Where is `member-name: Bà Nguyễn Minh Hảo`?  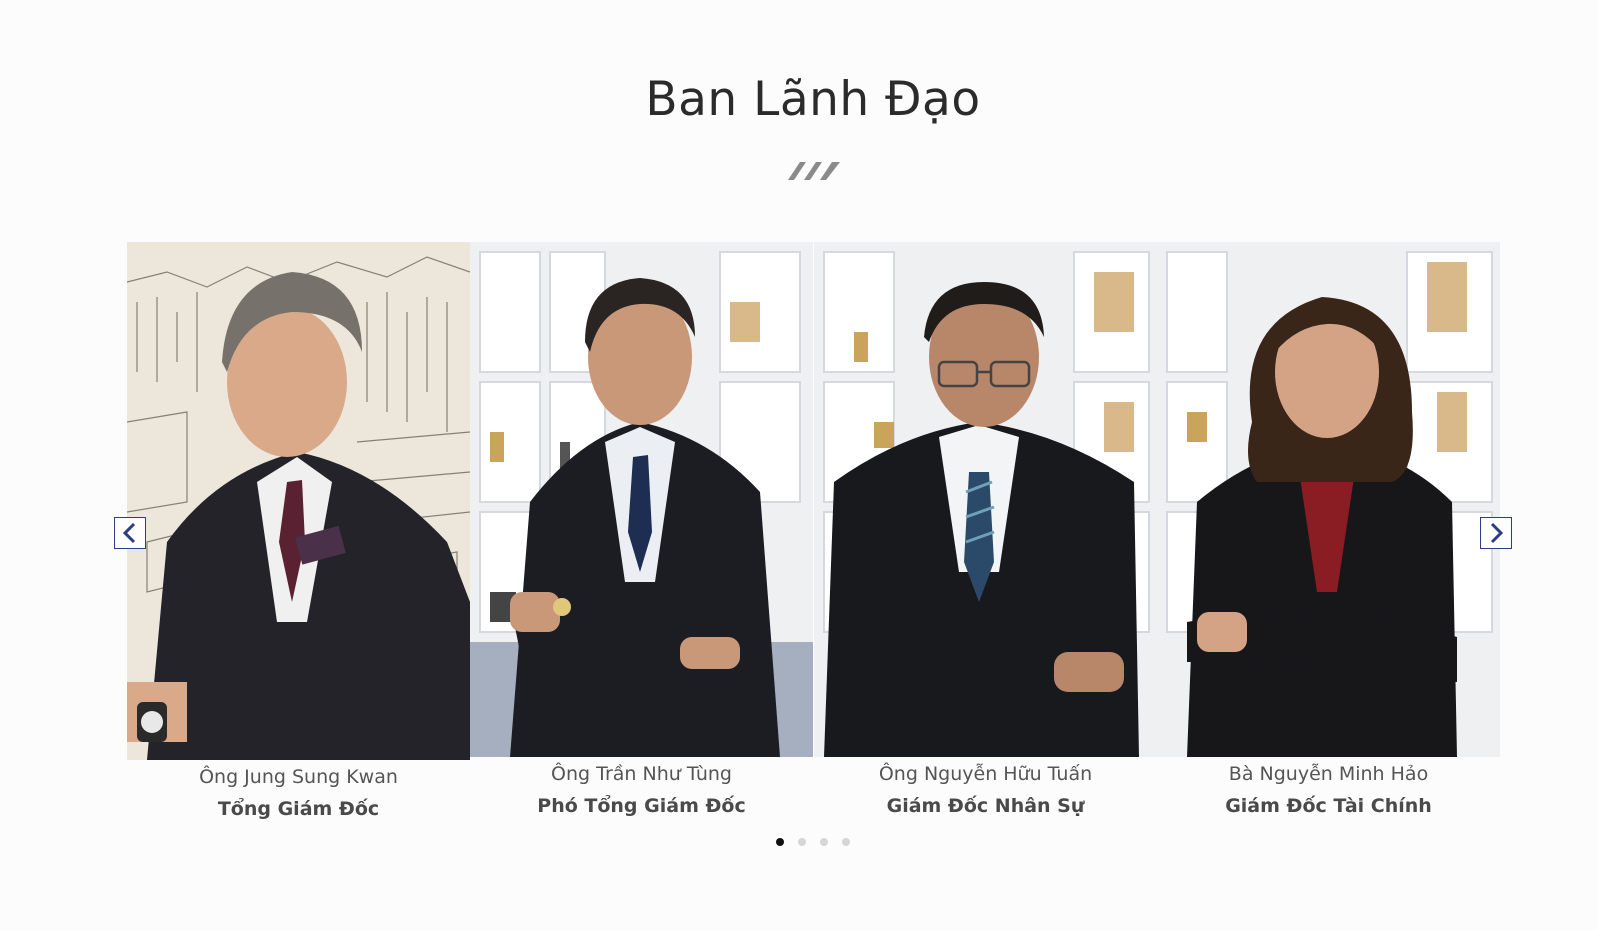 member-name: Bà Nguyễn Minh Hảo is located at coordinates (1328, 774).